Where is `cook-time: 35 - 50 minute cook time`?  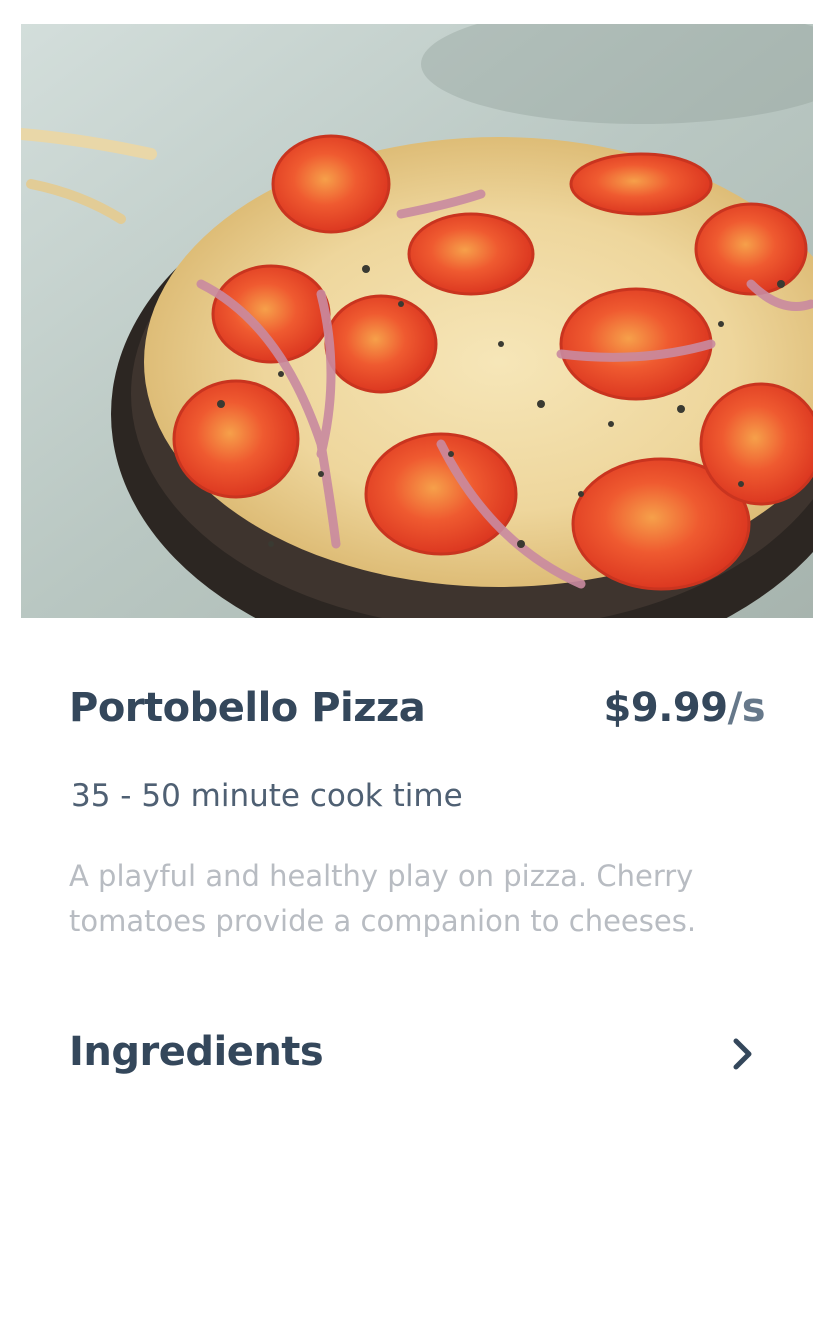 cook-time: 35 - 50 minute cook time is located at coordinates (267, 796).